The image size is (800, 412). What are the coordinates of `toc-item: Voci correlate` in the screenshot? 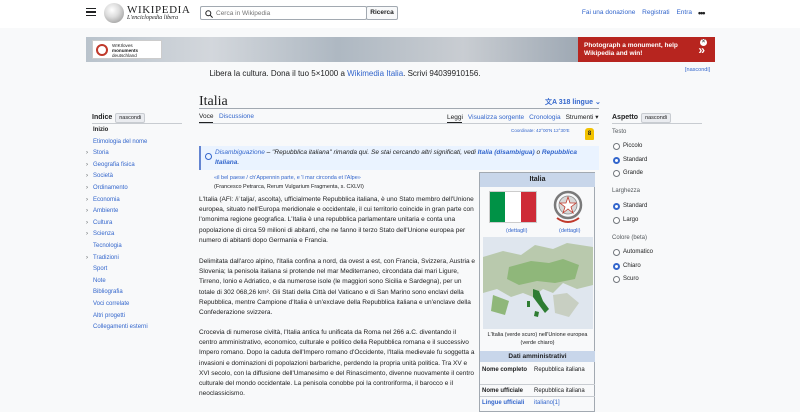 It's located at (111, 304).